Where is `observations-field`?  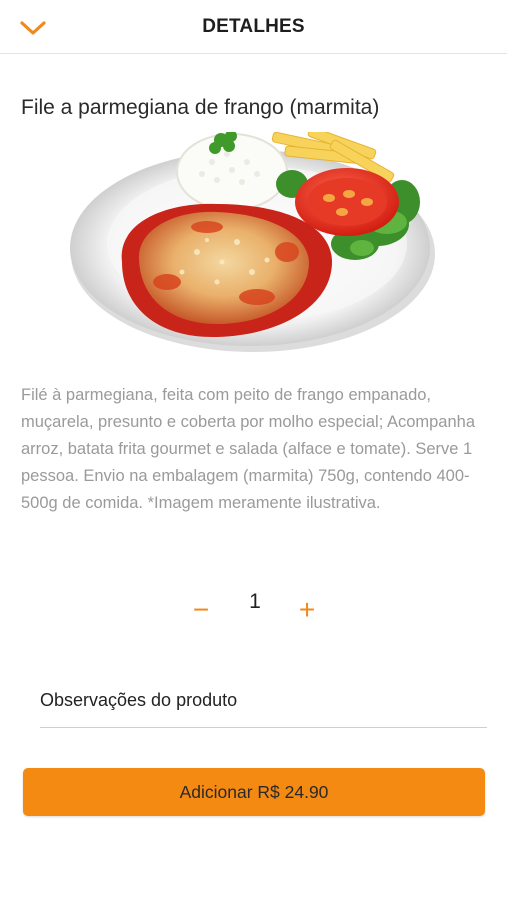
observations-field is located at coordinates (263, 704).